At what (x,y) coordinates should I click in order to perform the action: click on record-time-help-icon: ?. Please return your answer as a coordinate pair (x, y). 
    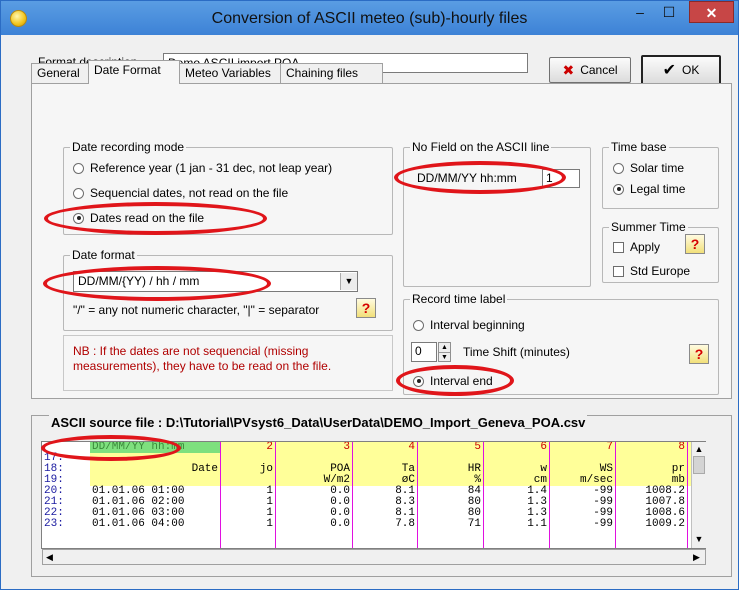
    Looking at the image, I should click on (699, 354).